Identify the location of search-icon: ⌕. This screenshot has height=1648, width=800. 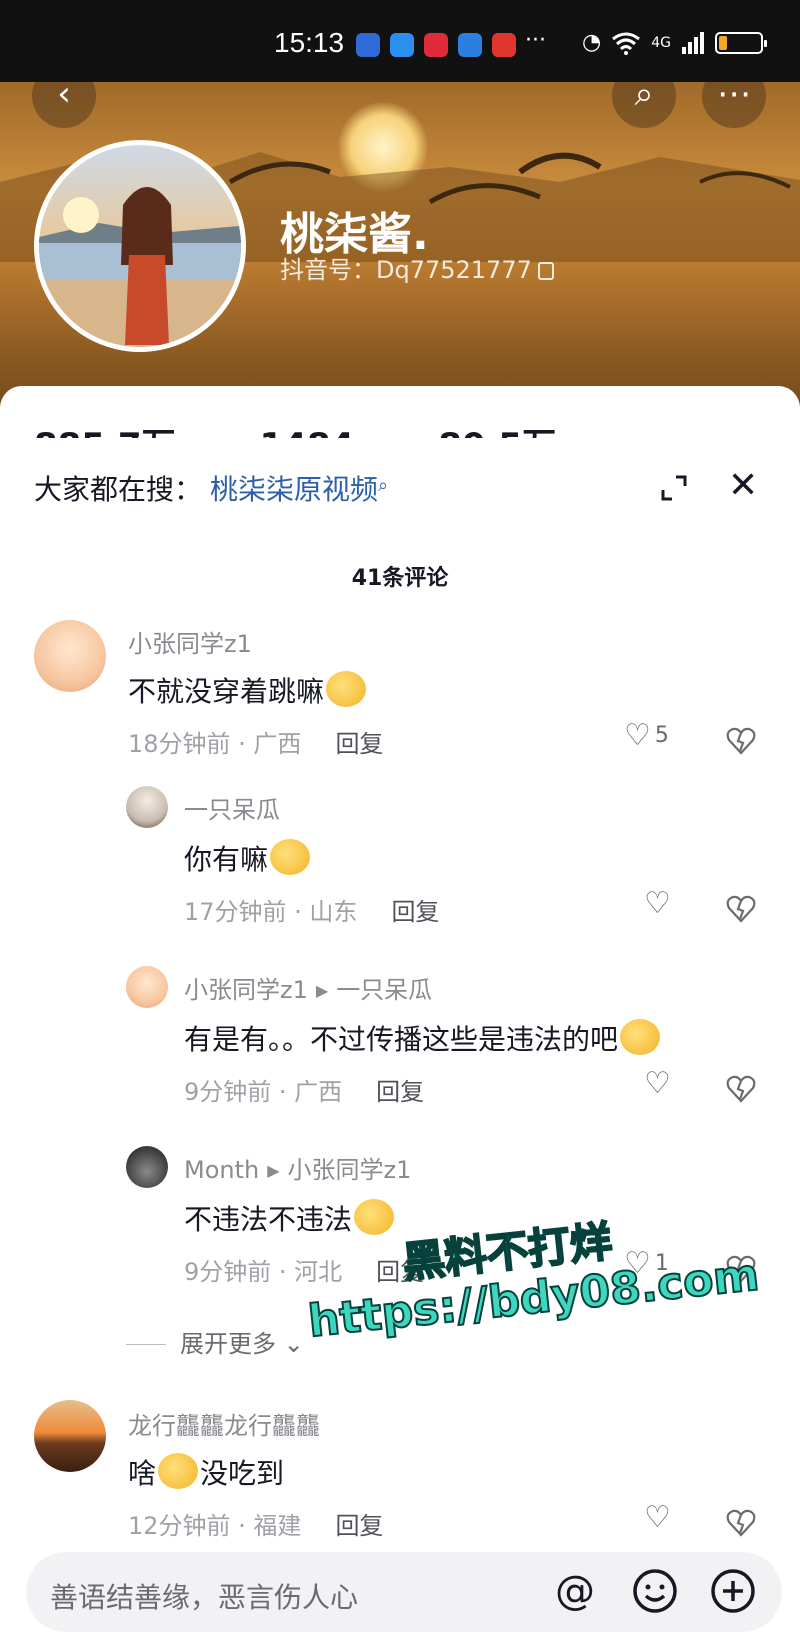
(383, 485).